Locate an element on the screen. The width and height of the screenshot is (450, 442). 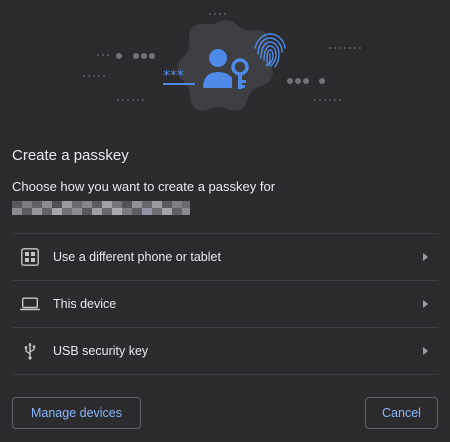
qr-code-icon is located at coordinates (30, 257).